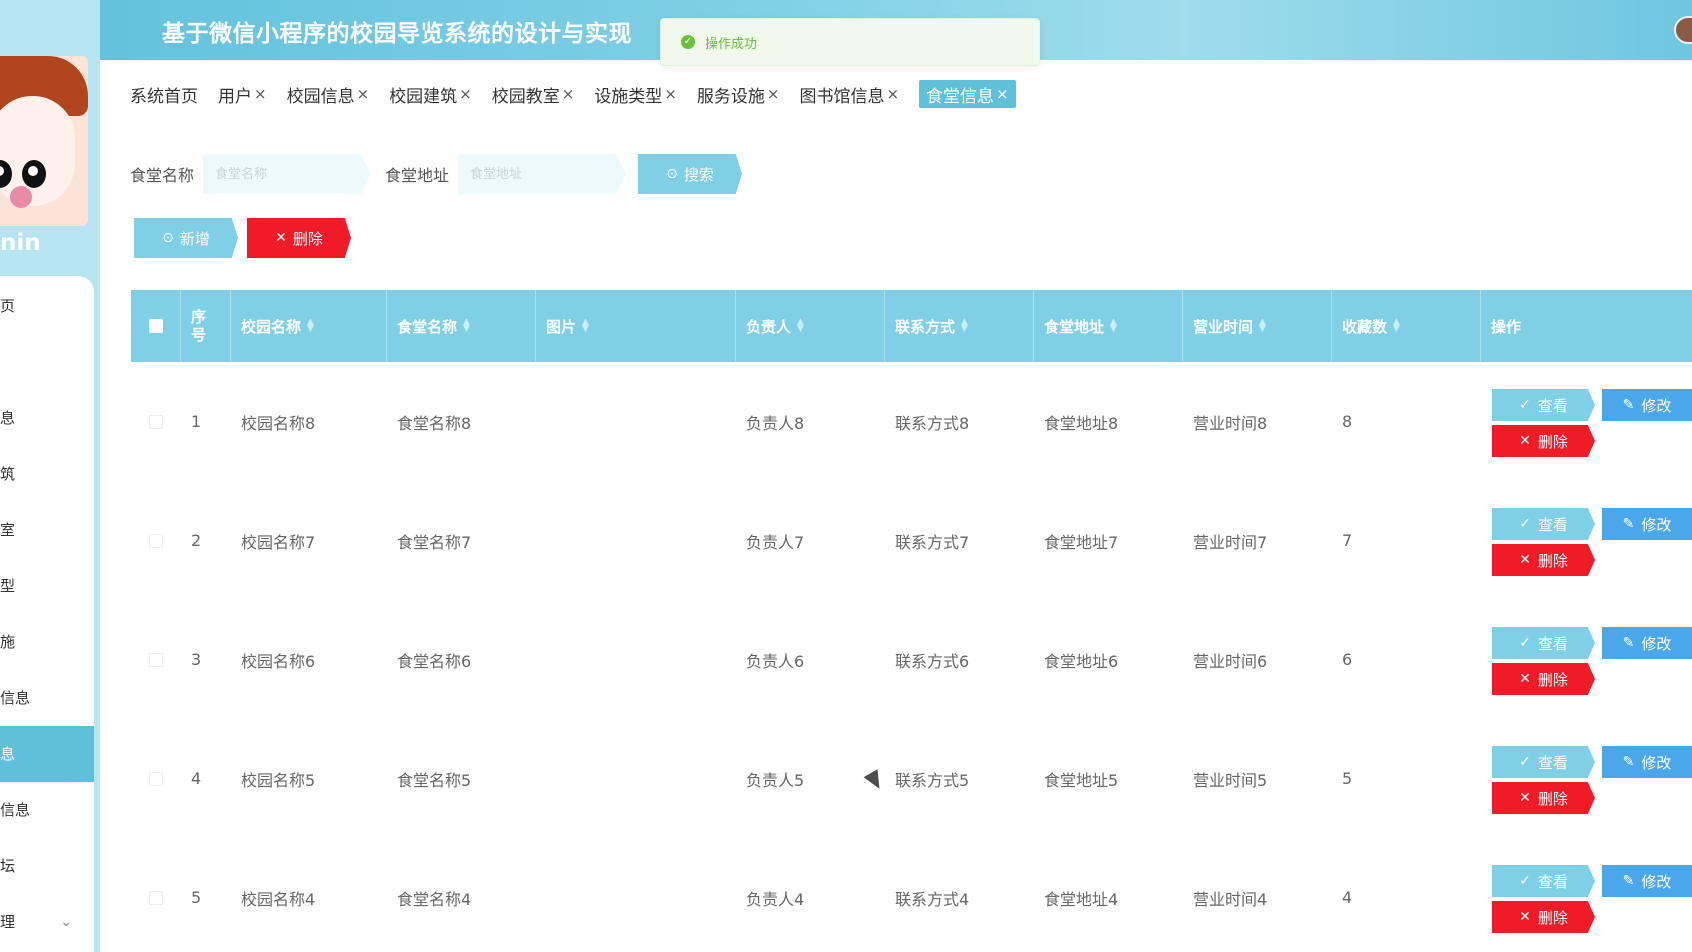 The height and width of the screenshot is (952, 1692). I want to click on add-button-label: 新增, so click(194, 238).